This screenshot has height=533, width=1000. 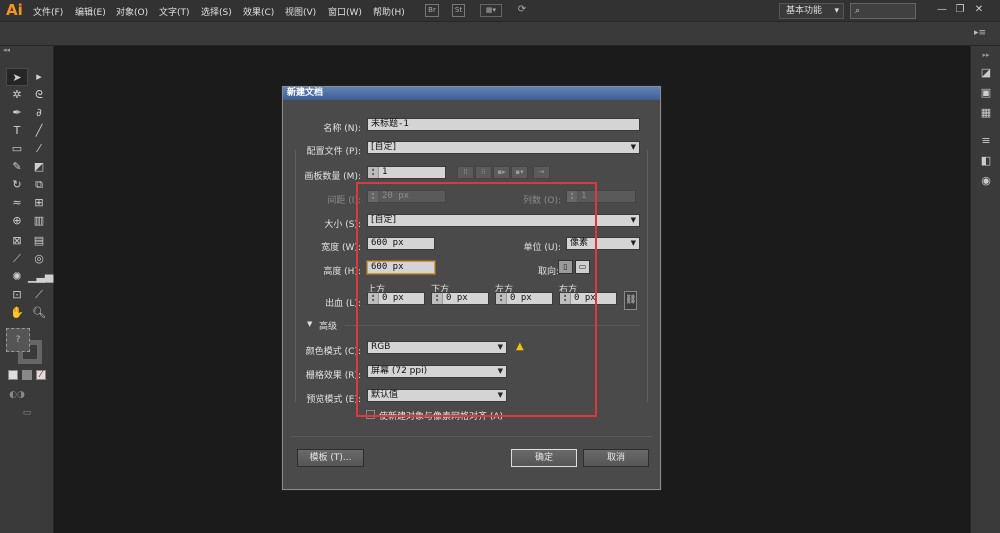 What do you see at coordinates (39, 295) in the screenshot?
I see `slice-icon: ⟋` at bounding box center [39, 295].